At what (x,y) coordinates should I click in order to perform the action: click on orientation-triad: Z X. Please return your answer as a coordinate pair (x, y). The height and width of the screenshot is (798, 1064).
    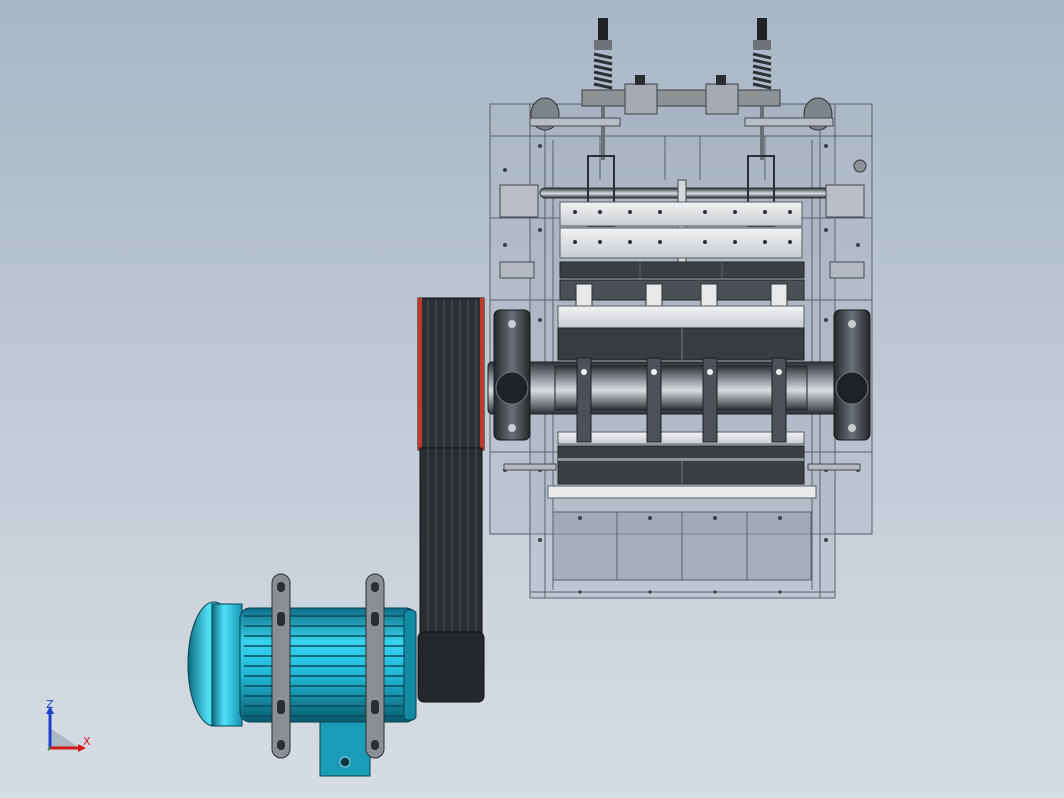
    Looking at the image, I should click on (68, 725).